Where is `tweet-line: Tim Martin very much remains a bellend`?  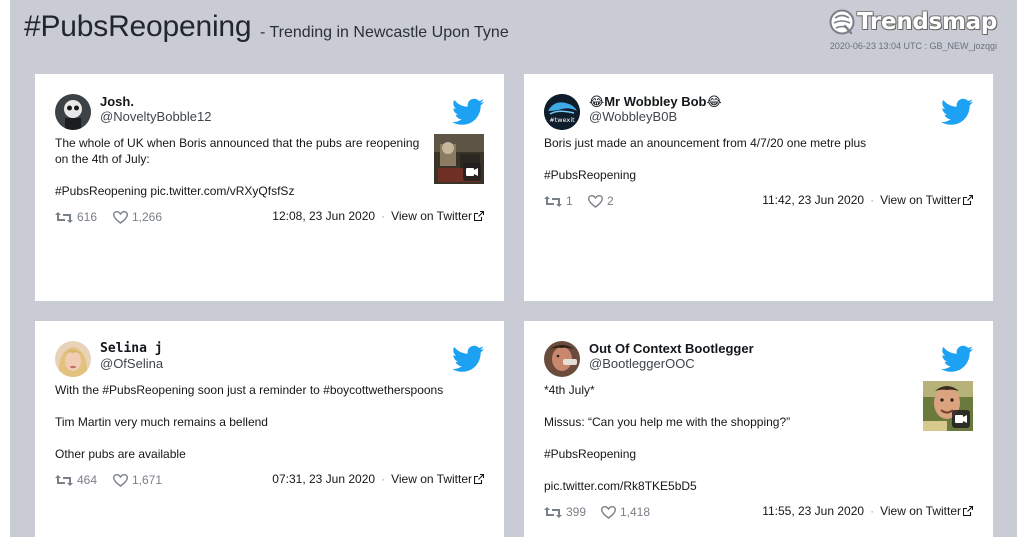
tweet-line: Tim Martin very much remains a bellend is located at coordinates (161, 422).